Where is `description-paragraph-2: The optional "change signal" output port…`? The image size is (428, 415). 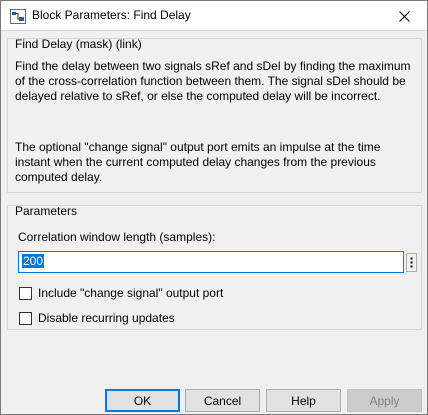 description-paragraph-2: The optional "change signal" output port… is located at coordinates (198, 162).